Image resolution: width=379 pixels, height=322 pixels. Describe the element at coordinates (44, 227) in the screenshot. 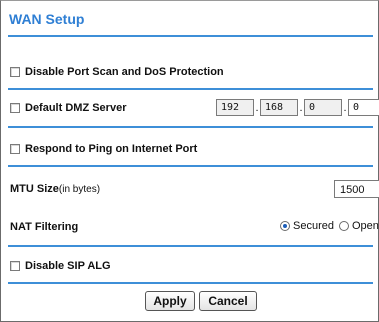

I see `nat-filtering-label: NAT Filtering` at that location.